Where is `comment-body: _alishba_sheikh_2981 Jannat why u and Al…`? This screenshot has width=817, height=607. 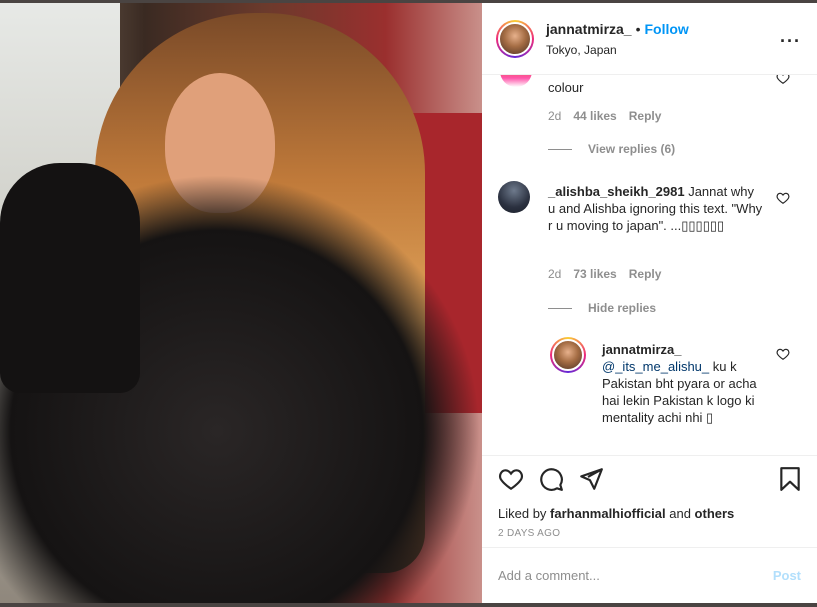 comment-body: _alishba_sheikh_2981 Jannat why u and Al… is located at coordinates (656, 208).